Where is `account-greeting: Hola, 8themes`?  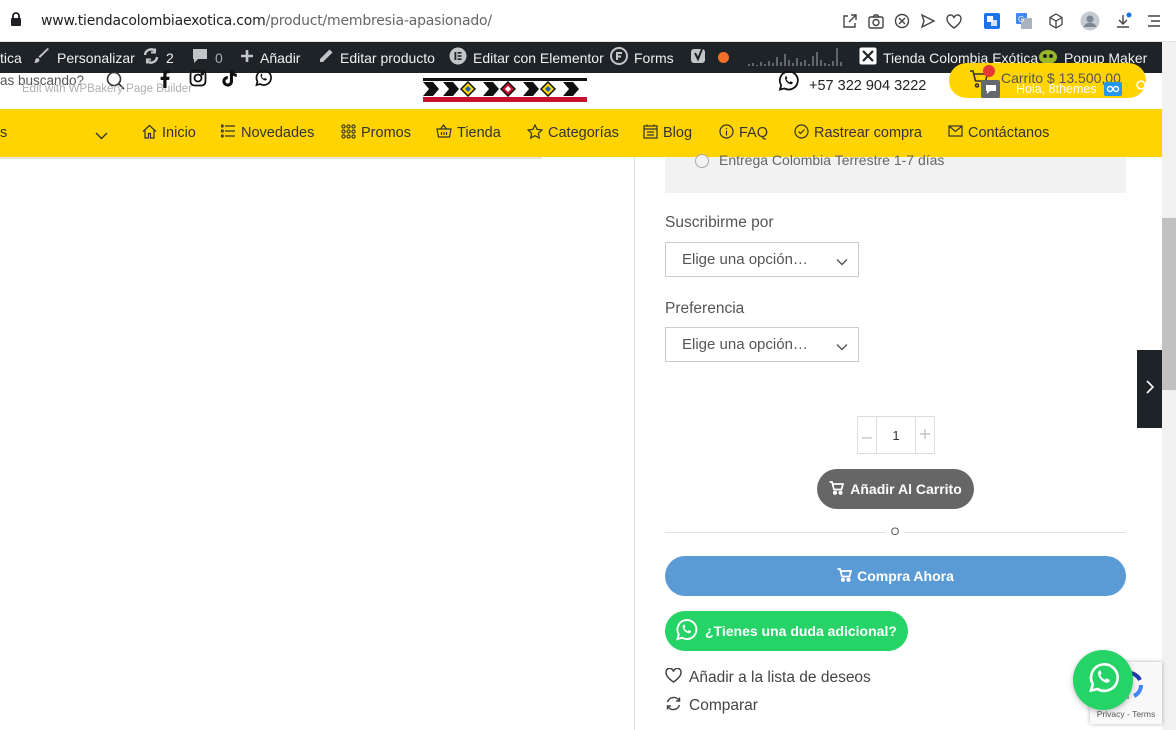 account-greeting: Hola, 8themes is located at coordinates (1056, 89).